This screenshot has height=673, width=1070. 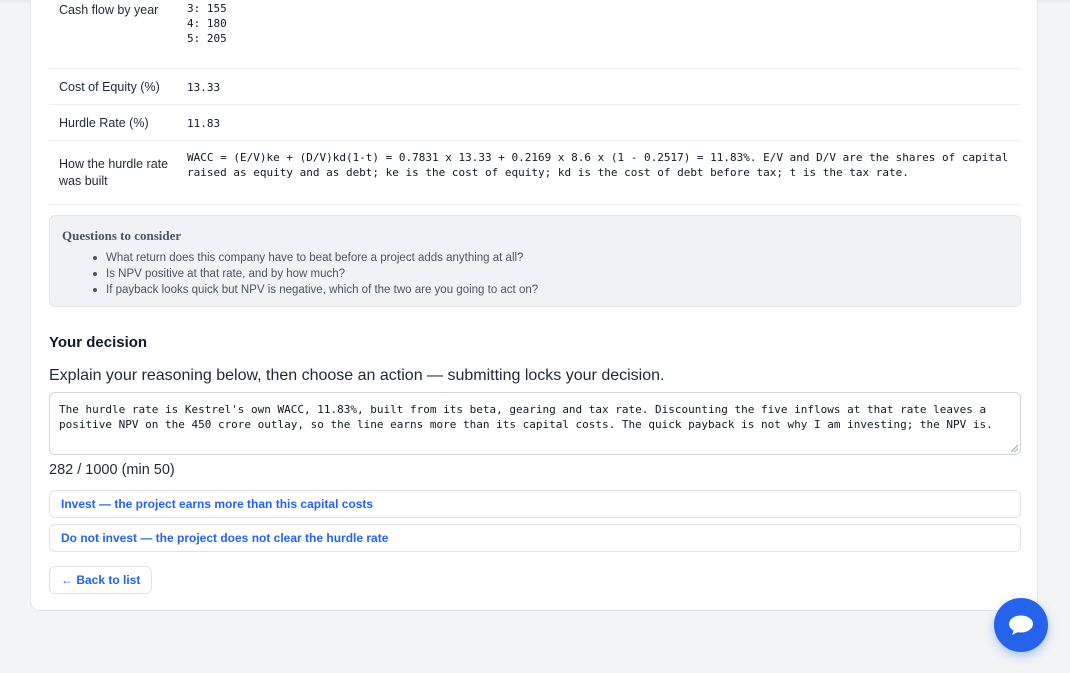 What do you see at coordinates (104, 123) in the screenshot?
I see `hurdle-rate-label: Hurdle Rate (%)` at bounding box center [104, 123].